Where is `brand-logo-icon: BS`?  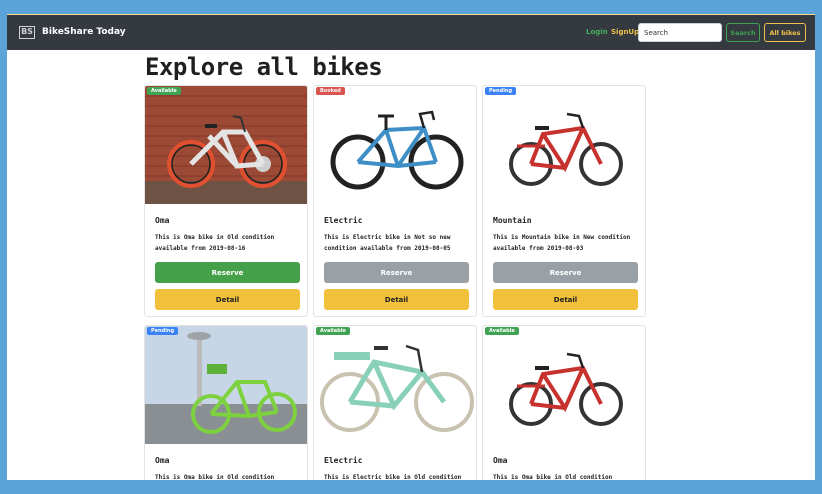 brand-logo-icon: BS is located at coordinates (27, 32).